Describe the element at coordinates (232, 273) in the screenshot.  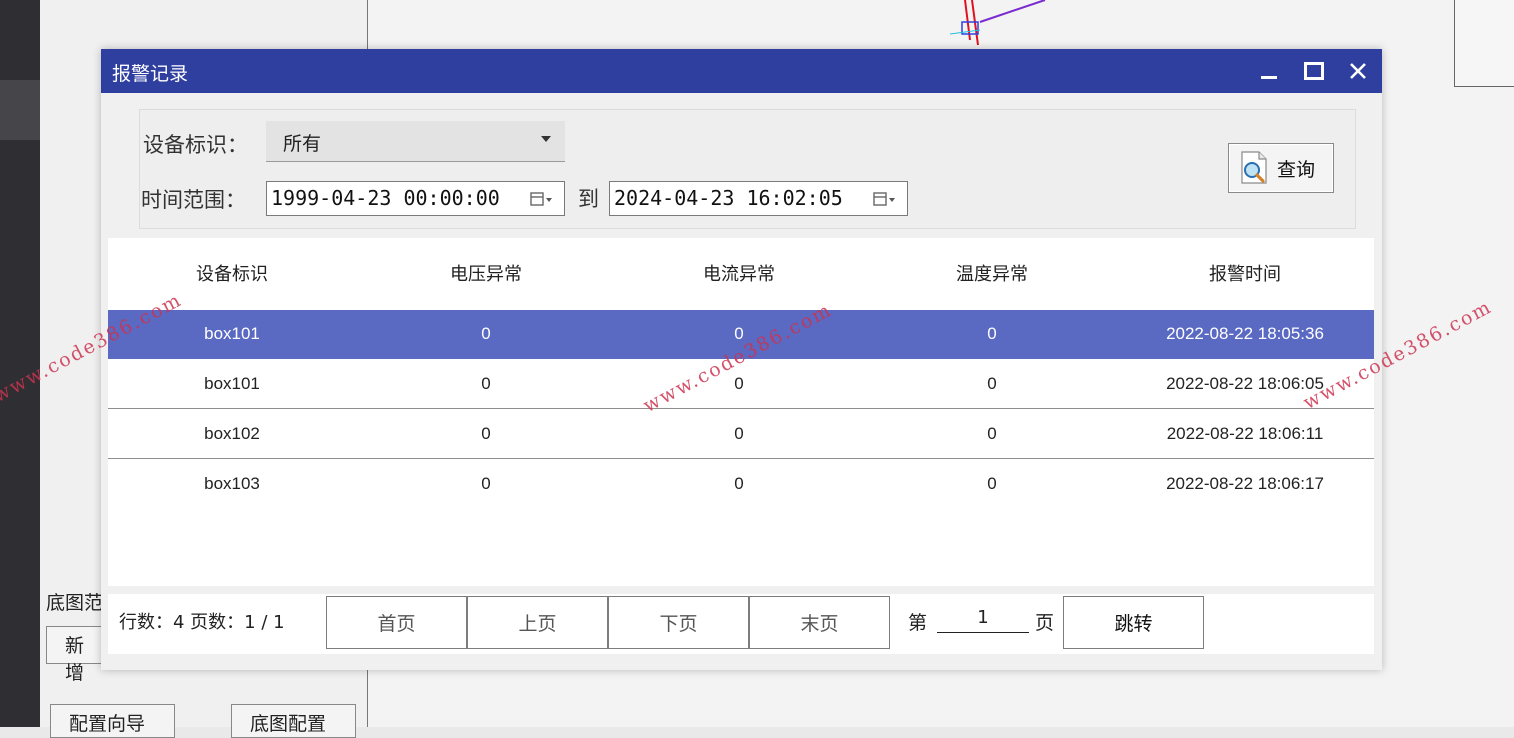
I see `column-header-device-id: 设备标识` at that location.